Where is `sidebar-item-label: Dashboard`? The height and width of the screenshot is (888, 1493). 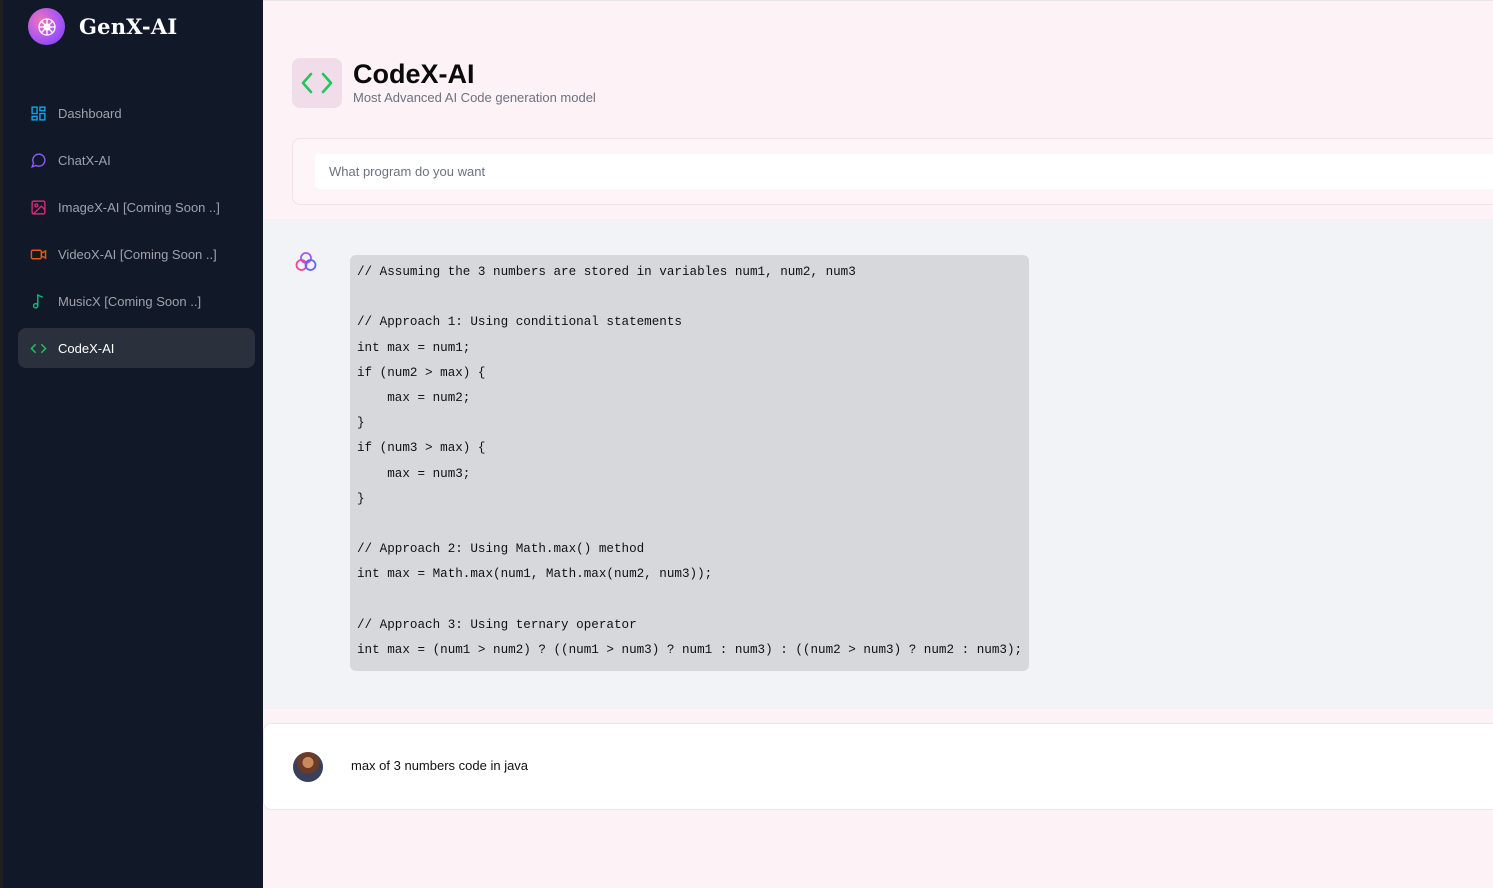
sidebar-item-label: Dashboard is located at coordinates (90, 113).